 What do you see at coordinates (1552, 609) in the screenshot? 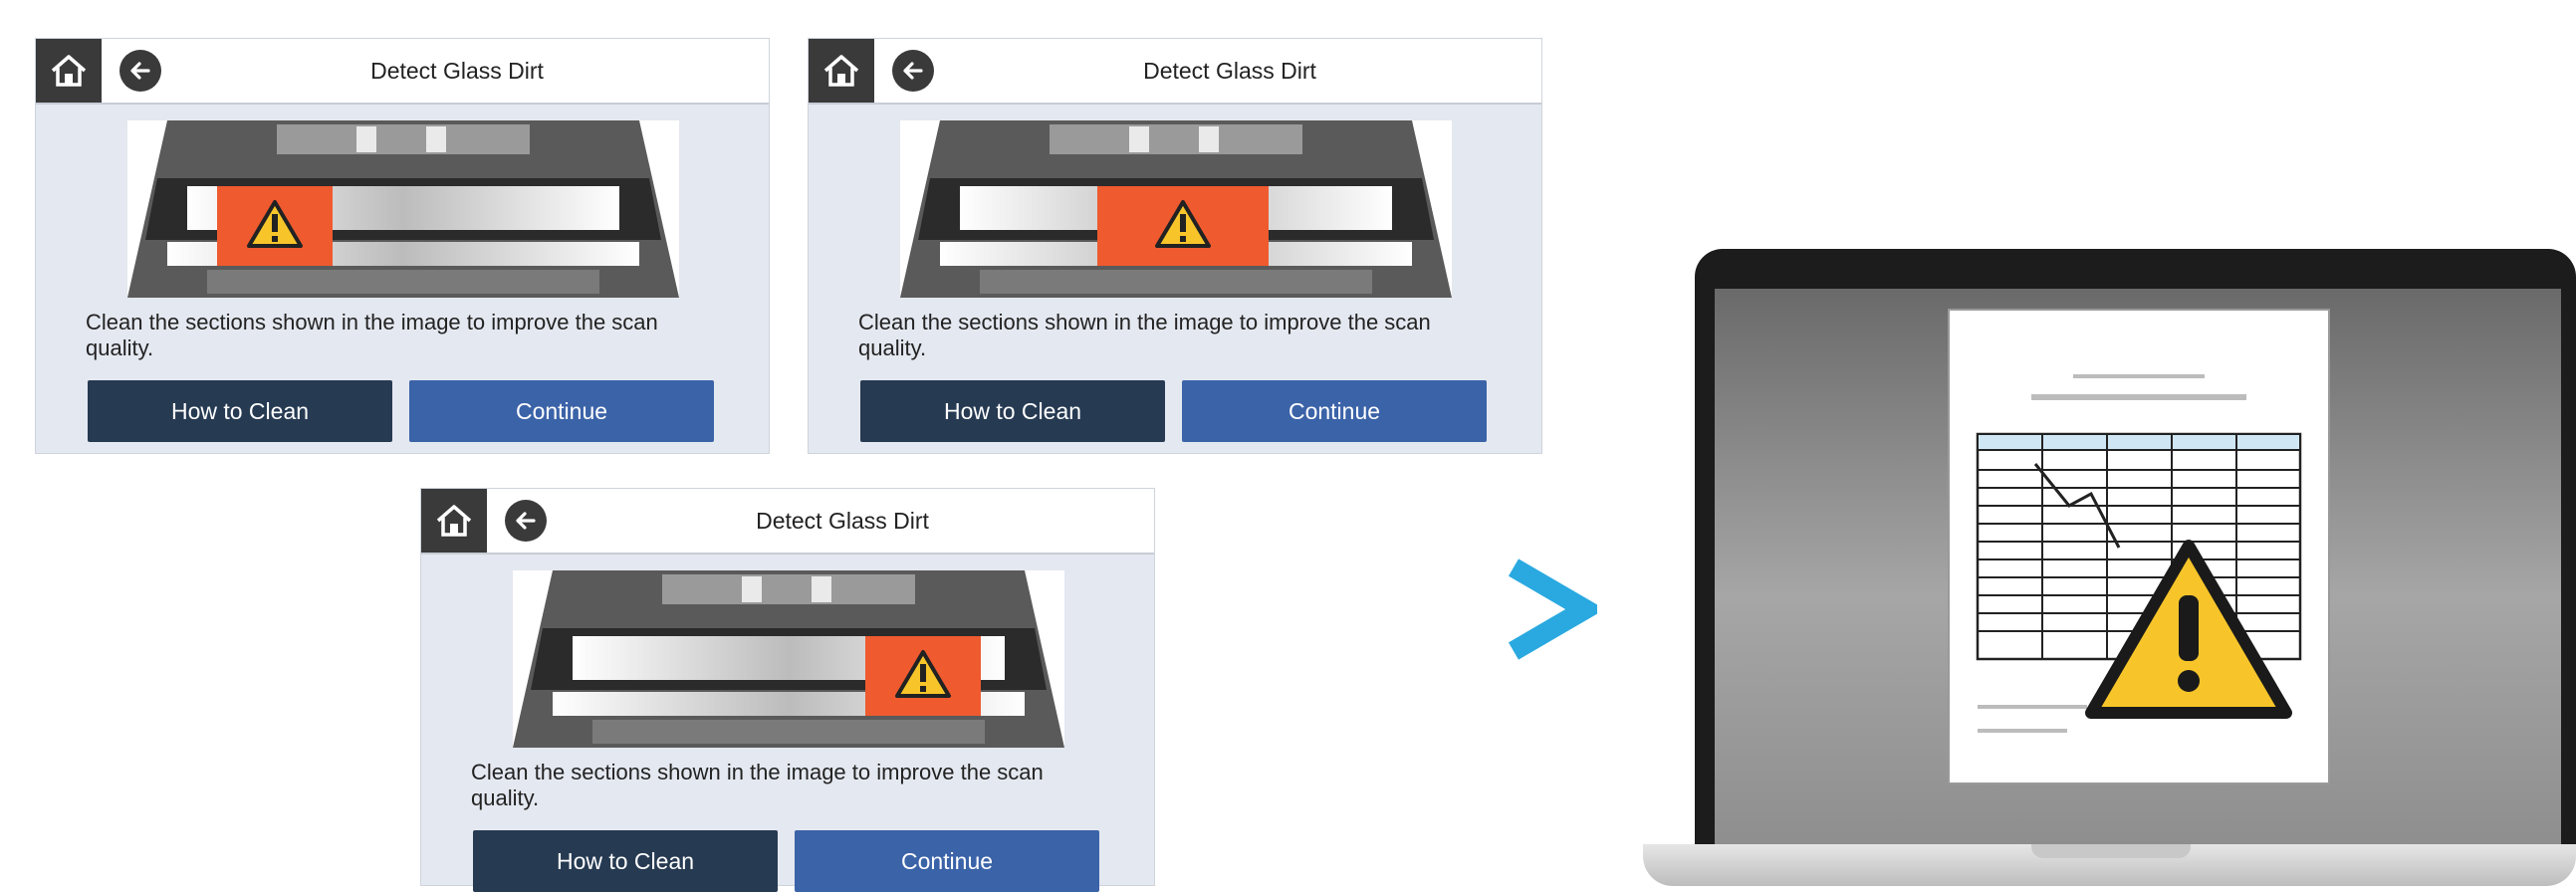
I see `chevron-right-icon` at bounding box center [1552, 609].